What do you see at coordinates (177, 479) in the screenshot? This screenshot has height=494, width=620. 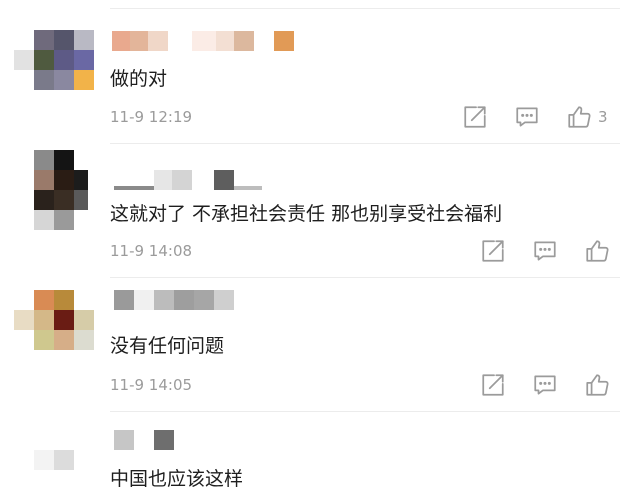 I see `comment-text: 中国也应该这样` at bounding box center [177, 479].